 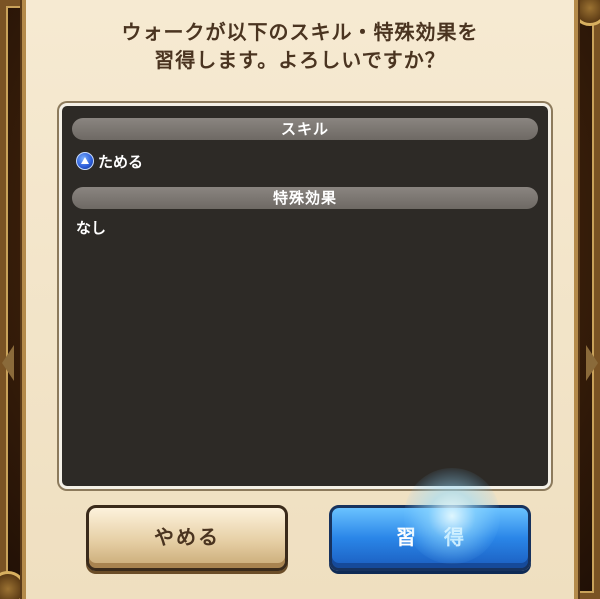 I want to click on effect-section-header: 特殊効果, so click(x=305, y=198).